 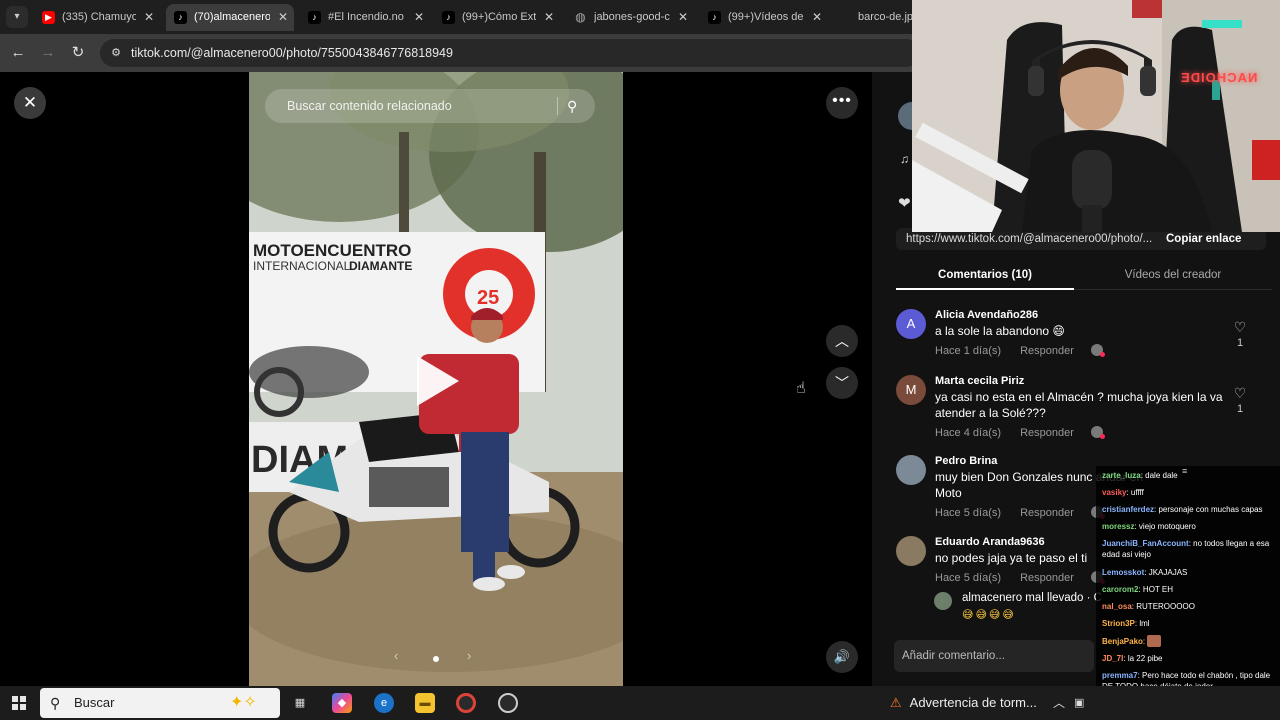 What do you see at coordinates (905, 116) in the screenshot?
I see `creator-avatar` at bounding box center [905, 116].